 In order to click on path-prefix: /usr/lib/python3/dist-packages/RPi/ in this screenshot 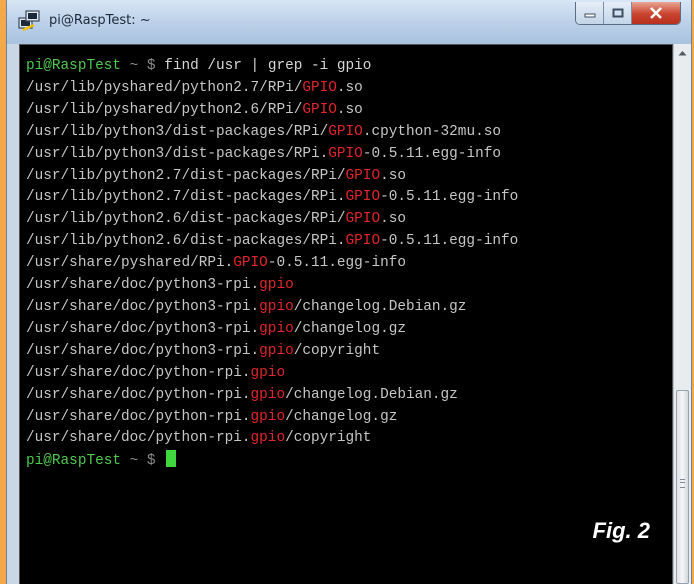, I will do `click(177, 131)`.